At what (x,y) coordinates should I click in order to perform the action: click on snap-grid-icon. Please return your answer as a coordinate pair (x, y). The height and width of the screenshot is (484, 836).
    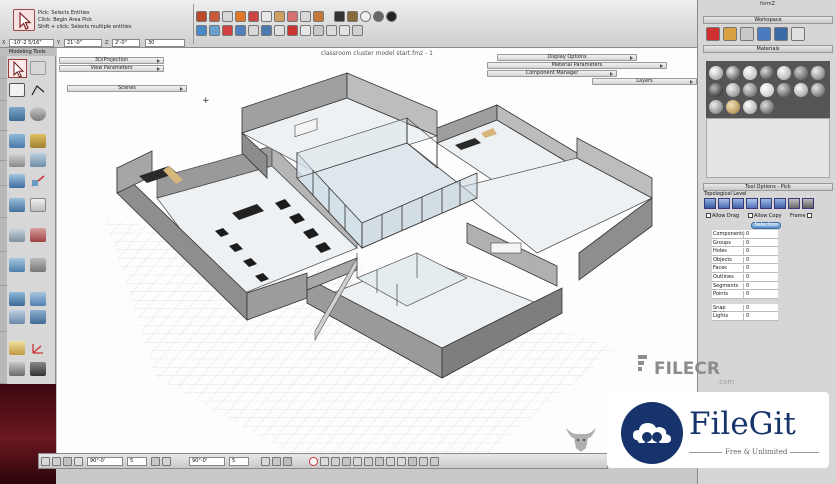
    Looking at the image, I should click on (412, 461).